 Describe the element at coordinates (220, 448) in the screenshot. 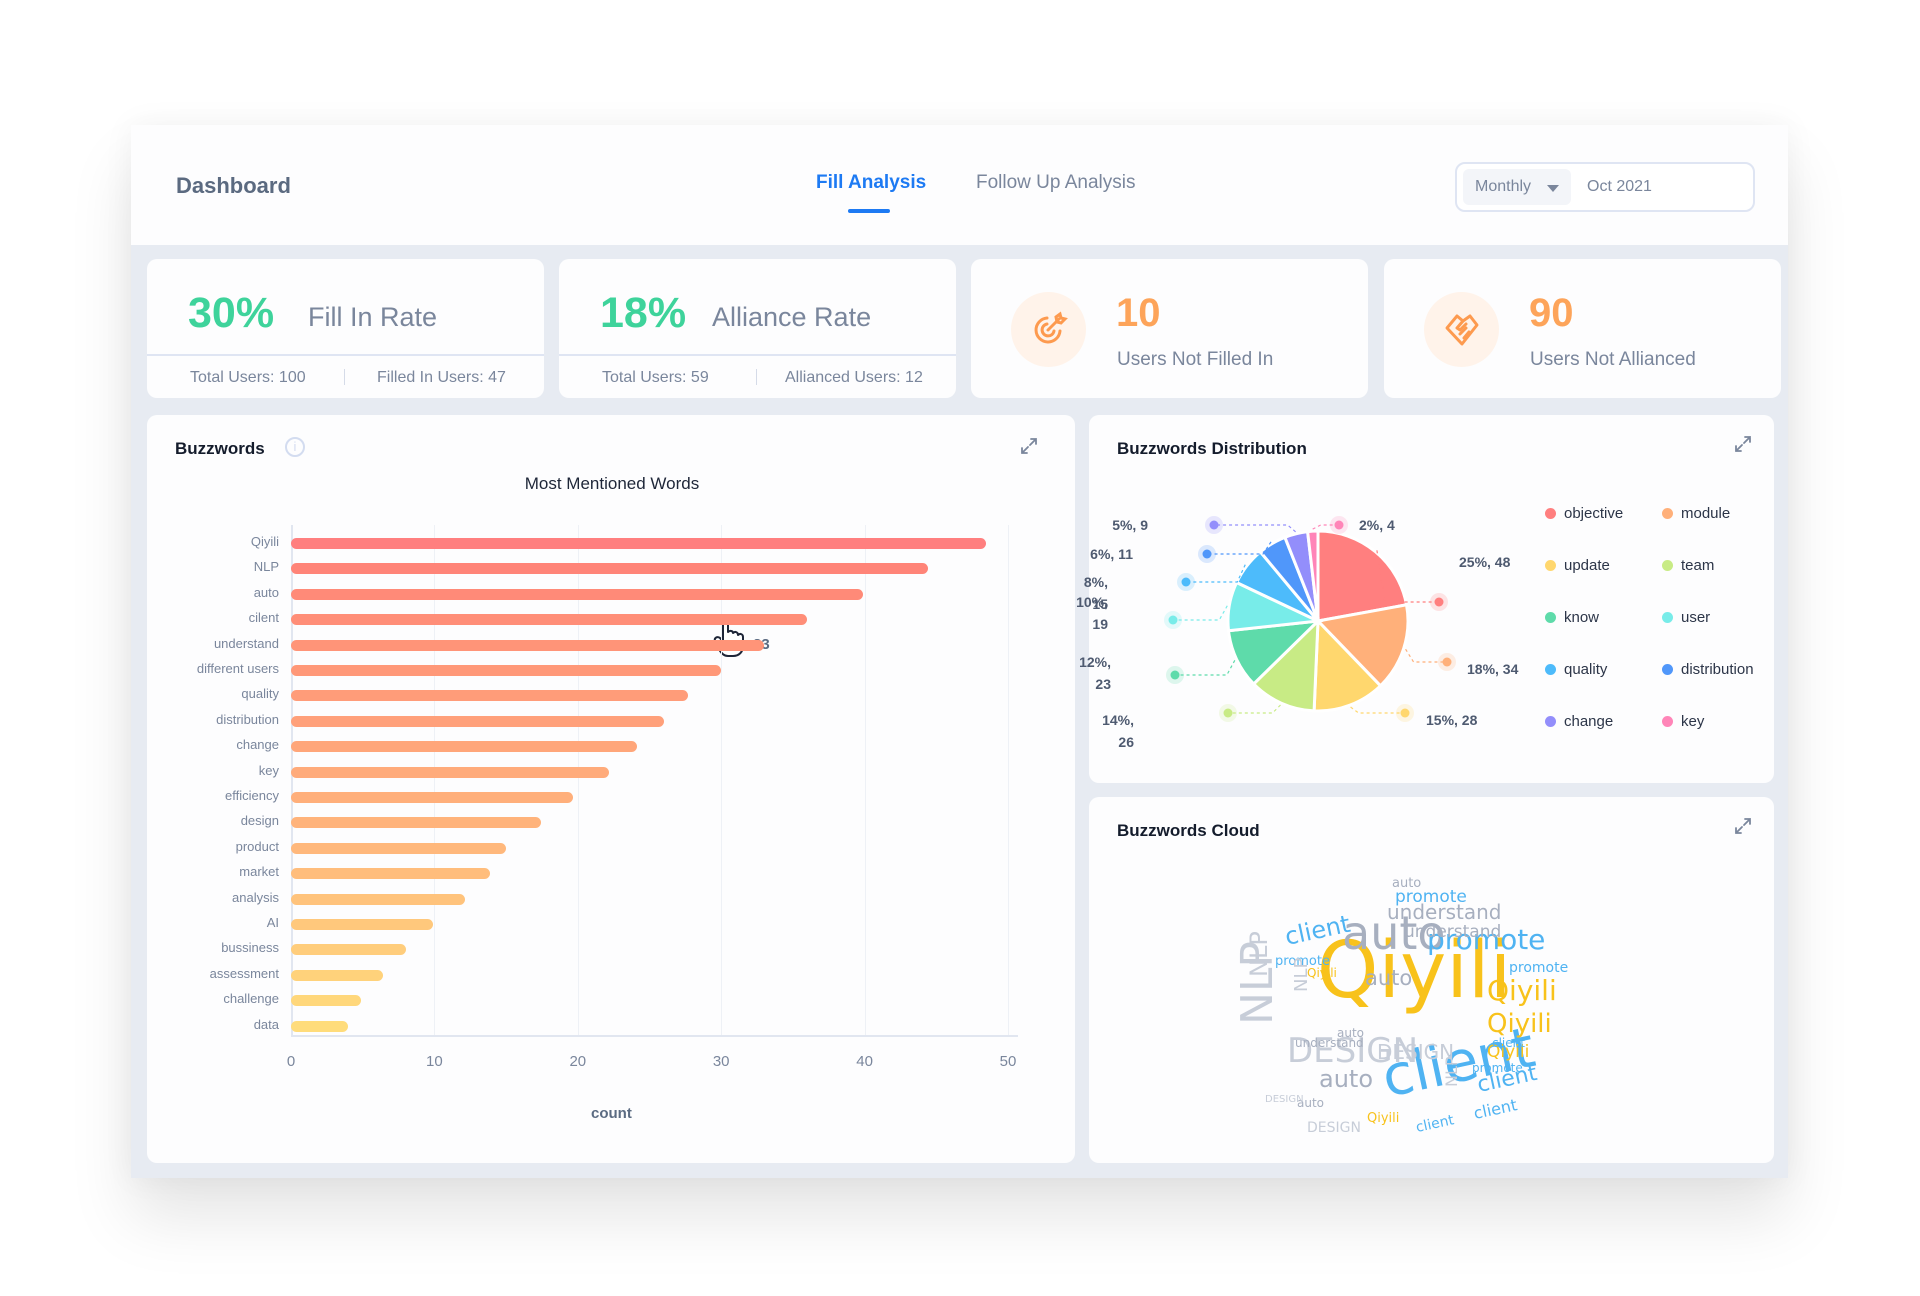

I see `buzzwords-title: Buzzwords` at that location.